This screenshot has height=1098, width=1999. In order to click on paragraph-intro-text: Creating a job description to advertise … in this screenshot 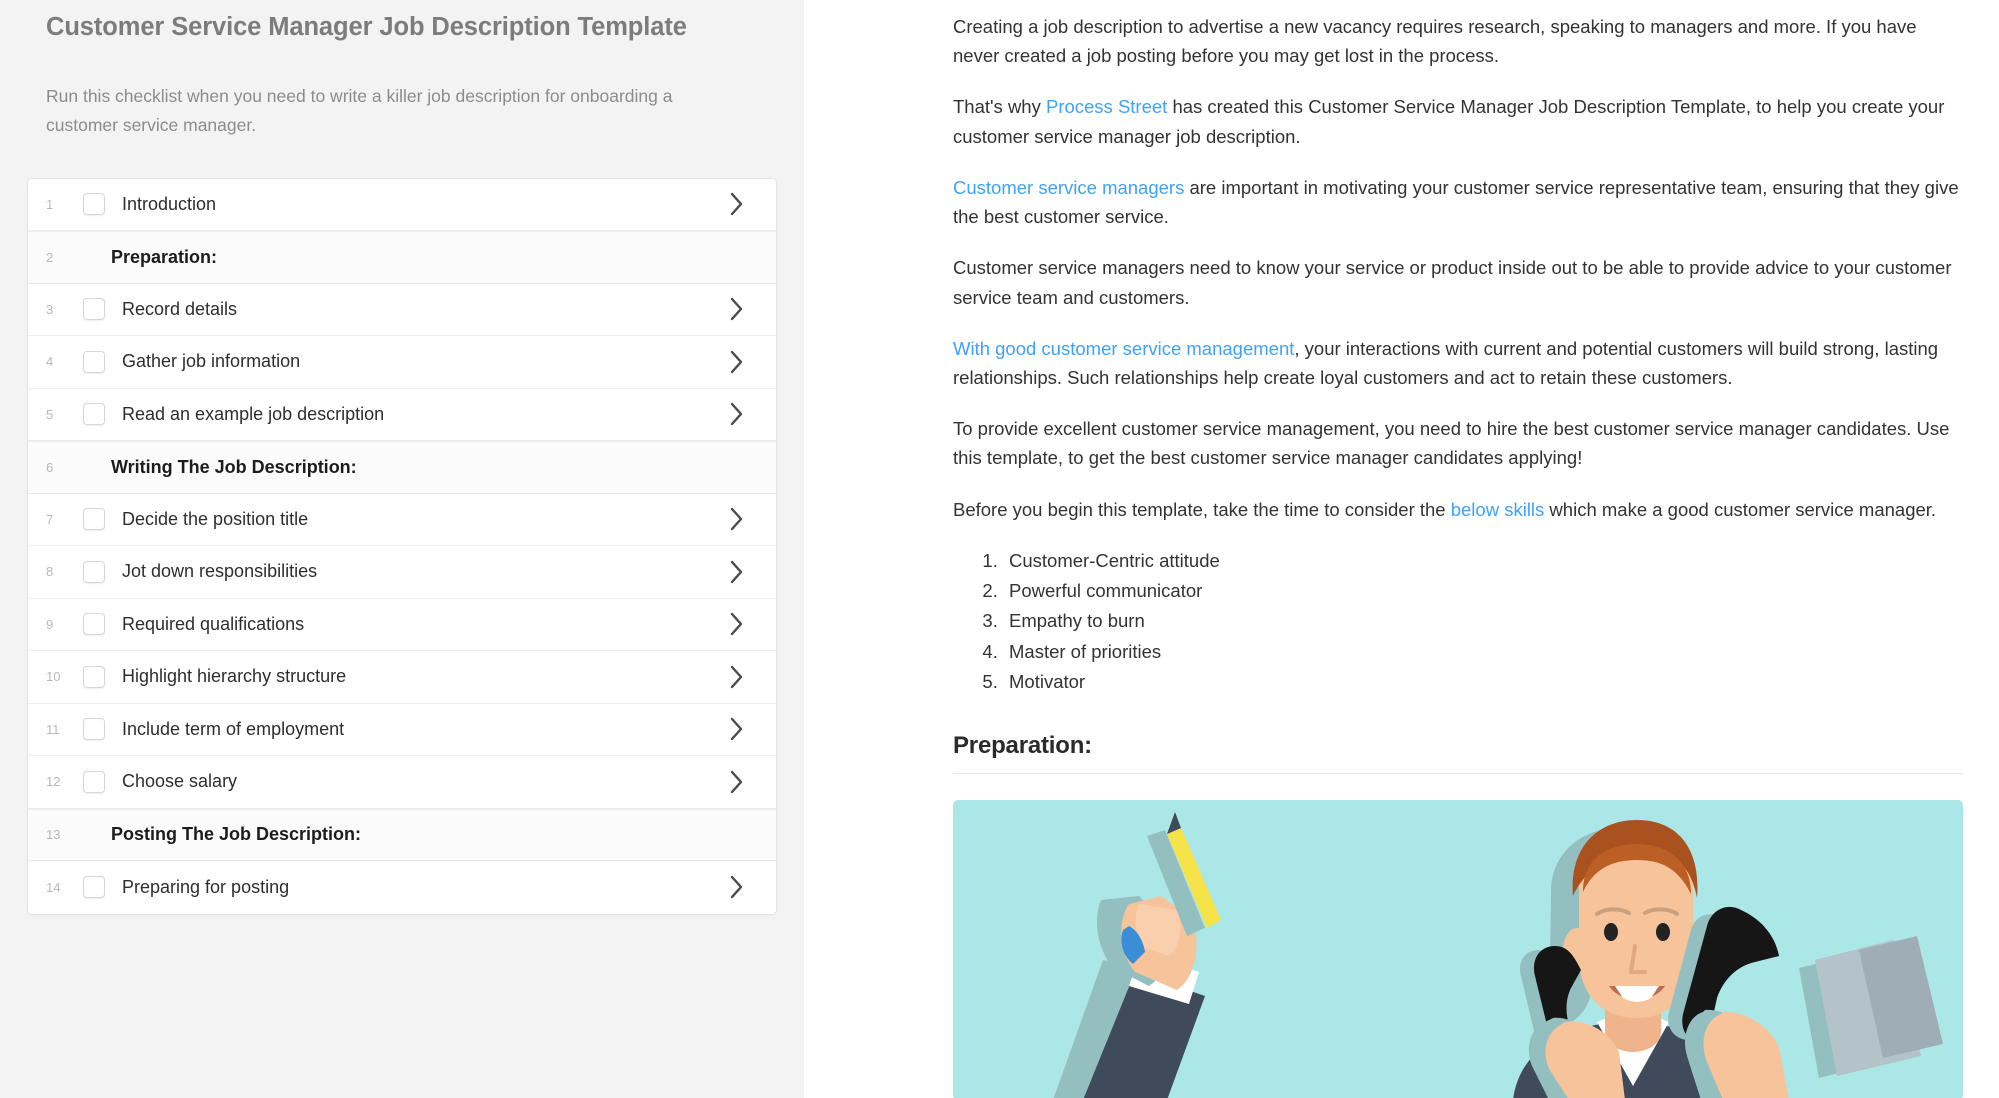, I will do `click(1435, 41)`.